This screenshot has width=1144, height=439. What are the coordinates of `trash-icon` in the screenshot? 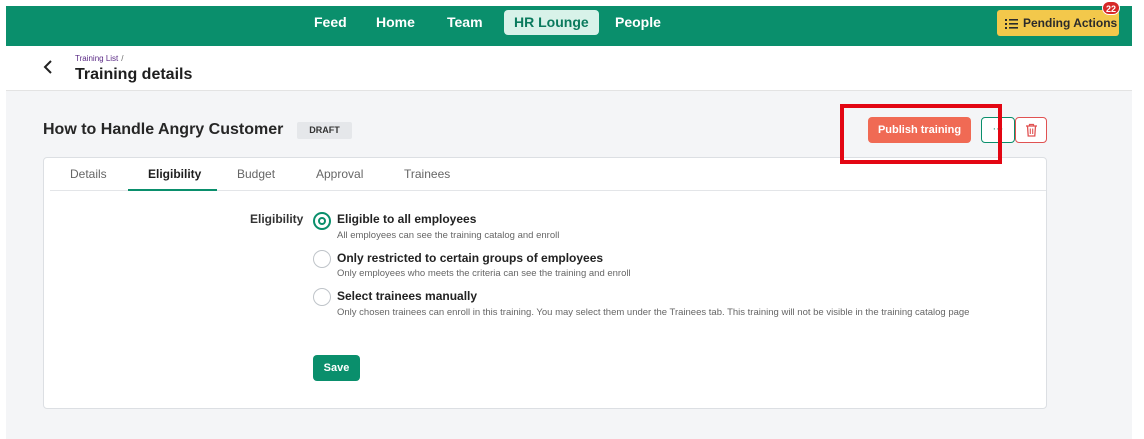 It's located at (1031, 130).